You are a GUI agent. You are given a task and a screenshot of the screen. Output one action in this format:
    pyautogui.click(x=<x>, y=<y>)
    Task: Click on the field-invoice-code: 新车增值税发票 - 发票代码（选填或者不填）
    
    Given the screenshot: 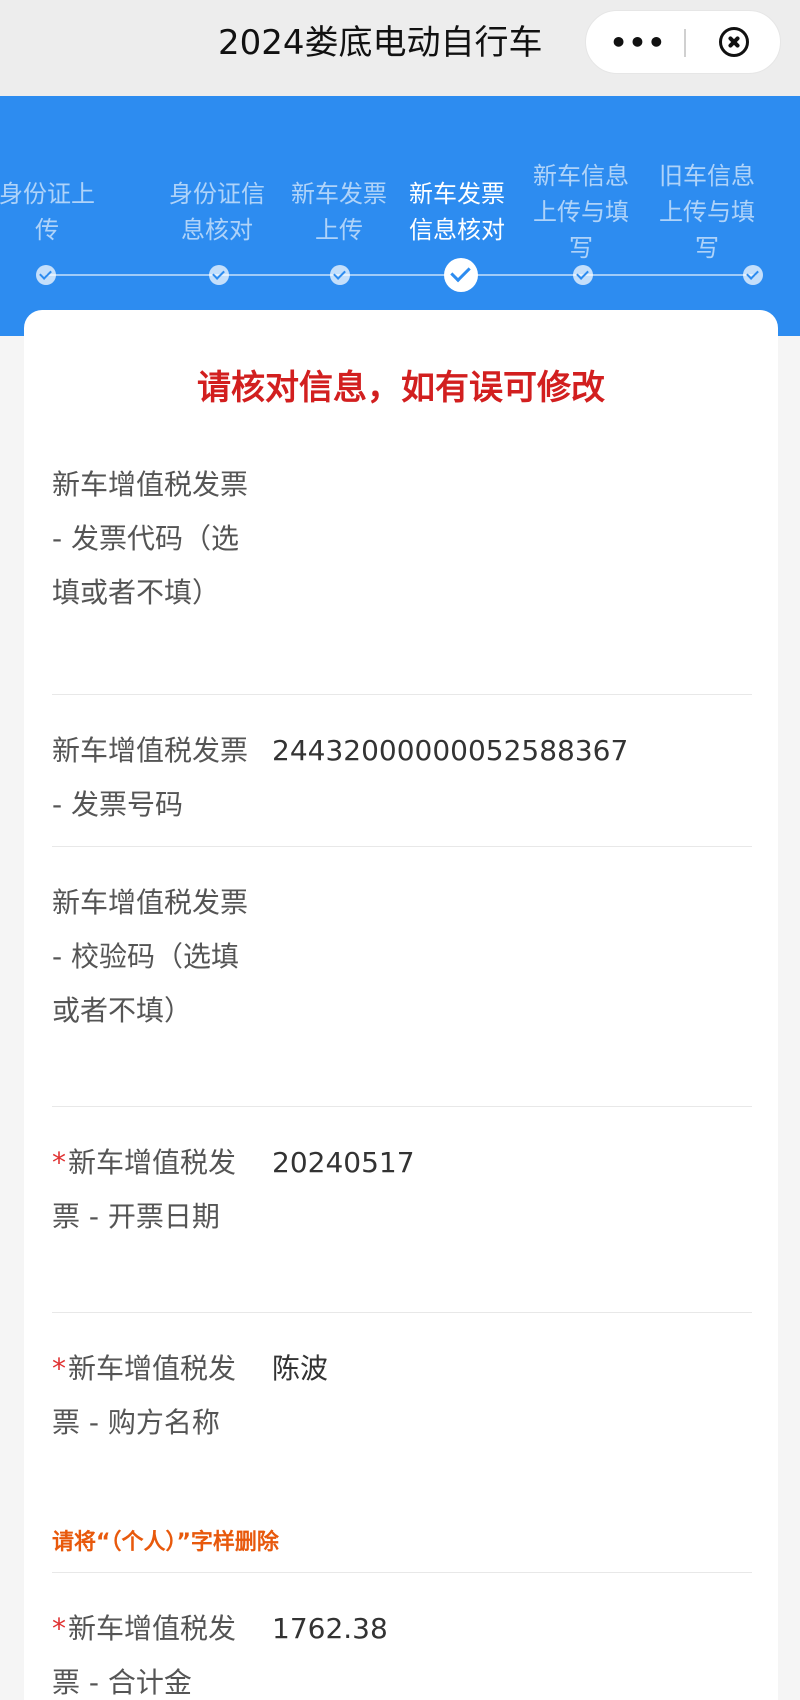 What is the action you would take?
    pyautogui.click(x=402, y=573)
    